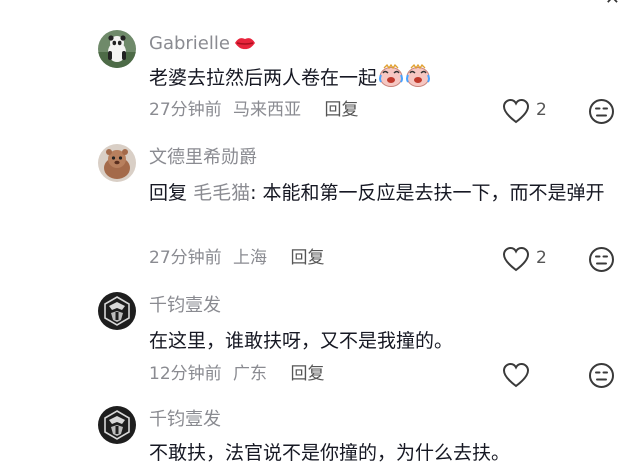 The height and width of the screenshot is (467, 640). What do you see at coordinates (612, 3) in the screenshot?
I see `close-icon: ✕` at bounding box center [612, 3].